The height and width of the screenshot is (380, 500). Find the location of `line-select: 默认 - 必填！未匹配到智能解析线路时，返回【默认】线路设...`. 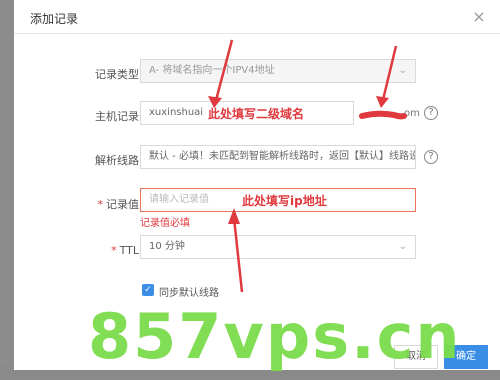

line-select: 默认 - 必填！未匹配到智能解析线路时，返回【默认】线路设... is located at coordinates (278, 157).